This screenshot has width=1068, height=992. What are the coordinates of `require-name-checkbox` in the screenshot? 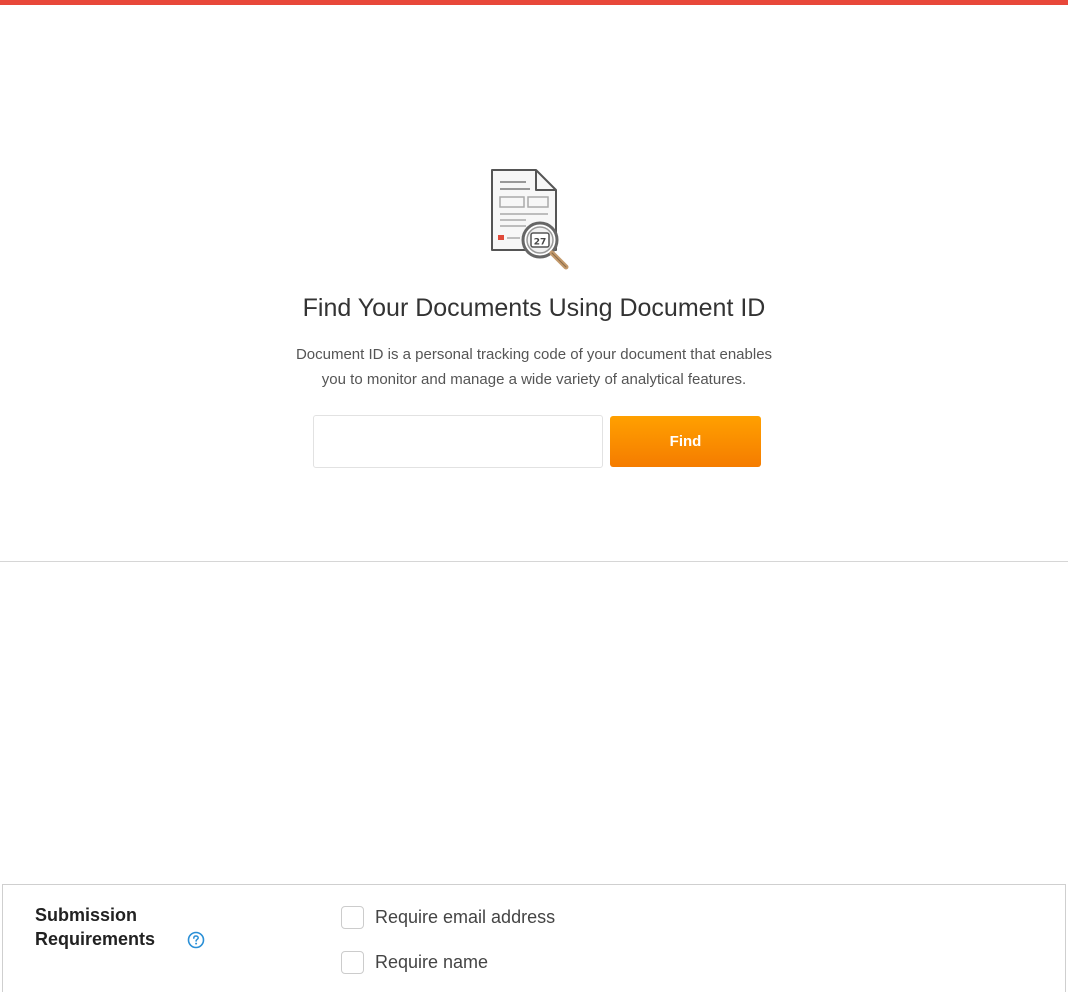 It's located at (352, 962).